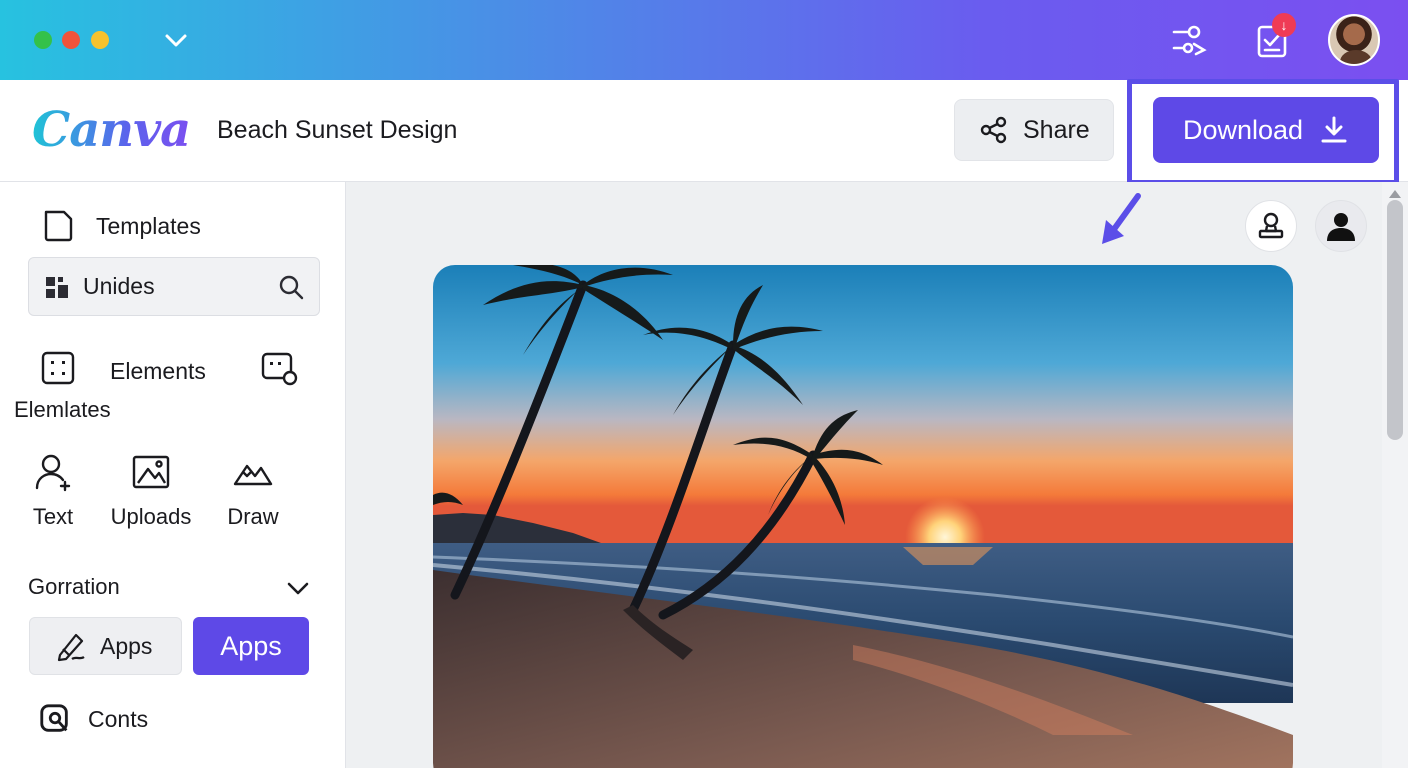 Image resolution: width=1408 pixels, height=768 pixels. I want to click on tool-draw: Draw, so click(253, 491).